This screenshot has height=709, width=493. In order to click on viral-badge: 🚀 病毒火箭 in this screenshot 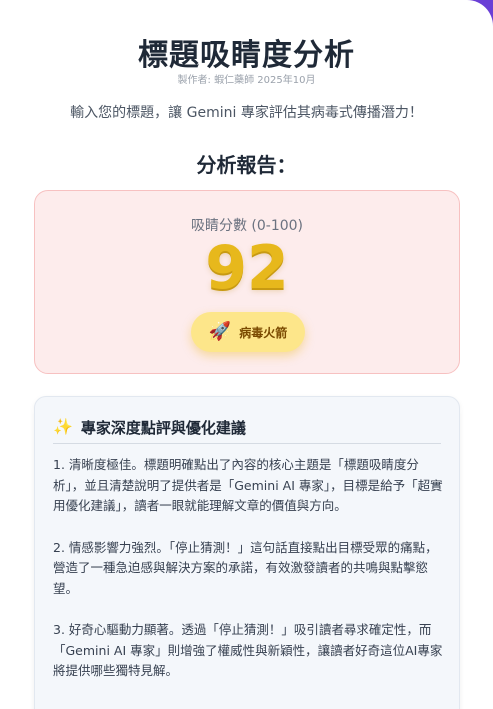, I will do `click(248, 332)`.